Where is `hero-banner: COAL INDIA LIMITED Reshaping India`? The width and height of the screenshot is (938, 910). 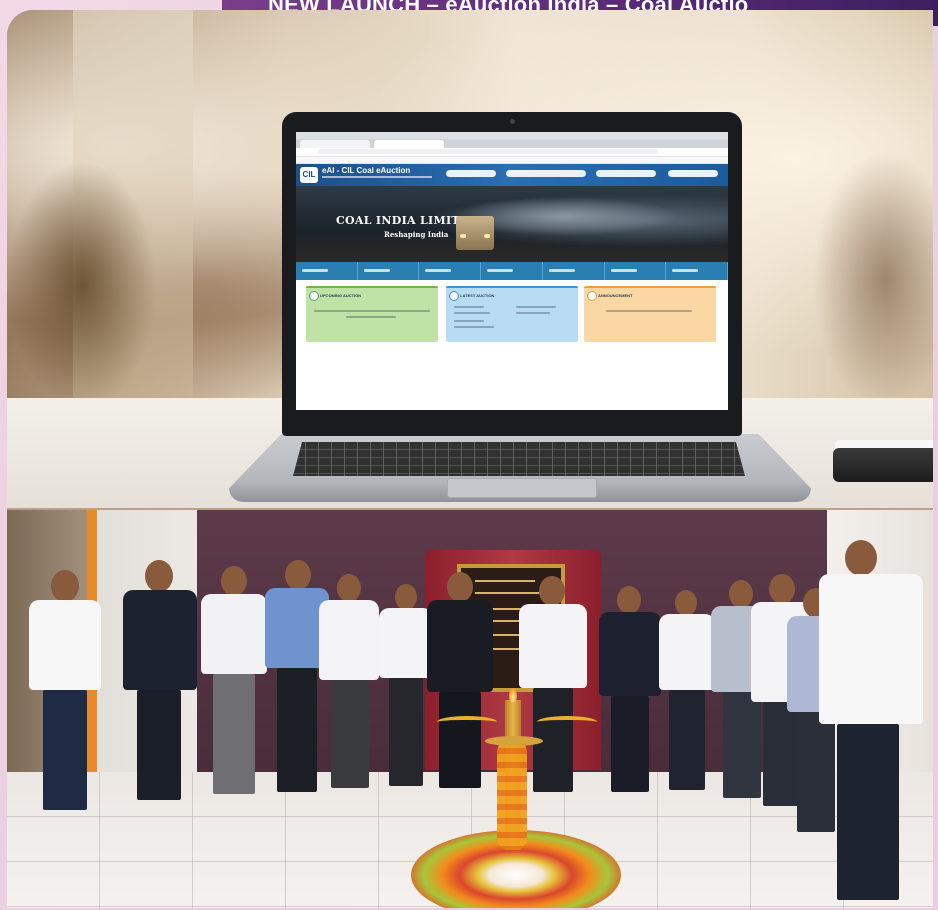 hero-banner: COAL INDIA LIMITED Reshaping India is located at coordinates (512, 224).